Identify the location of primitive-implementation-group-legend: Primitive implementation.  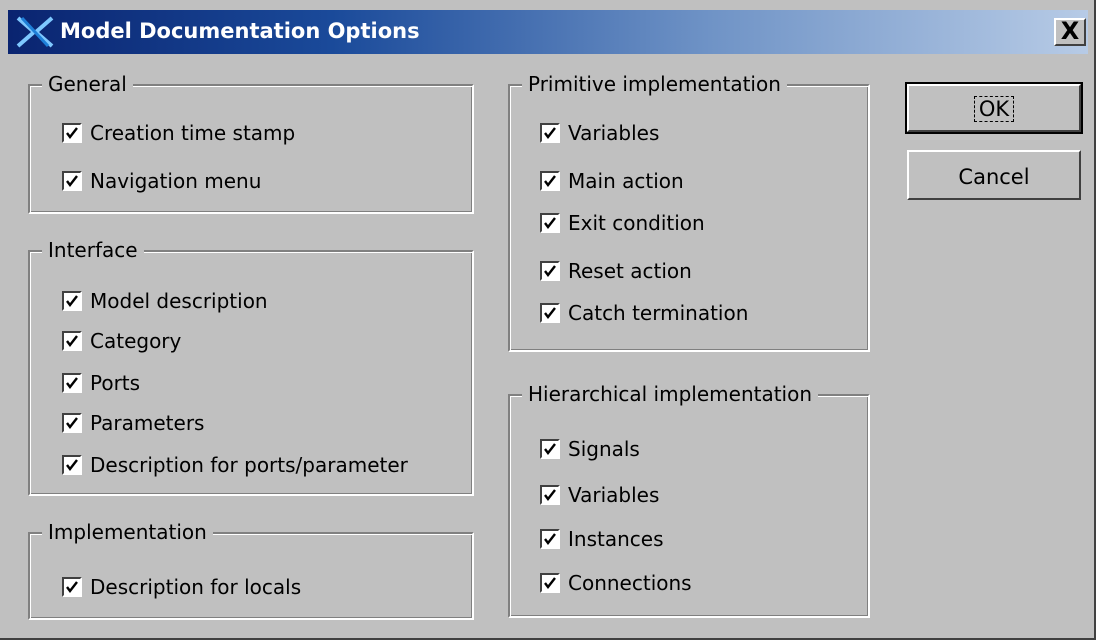
(654, 84).